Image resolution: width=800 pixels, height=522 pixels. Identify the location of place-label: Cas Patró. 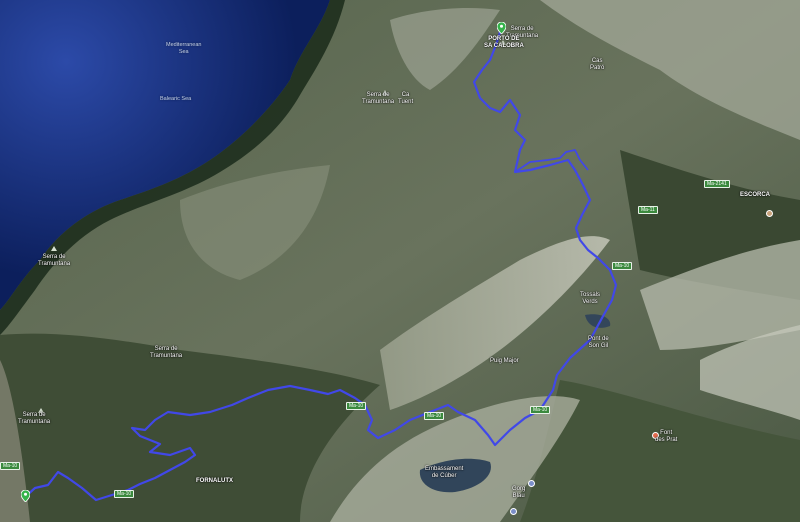
(597, 64).